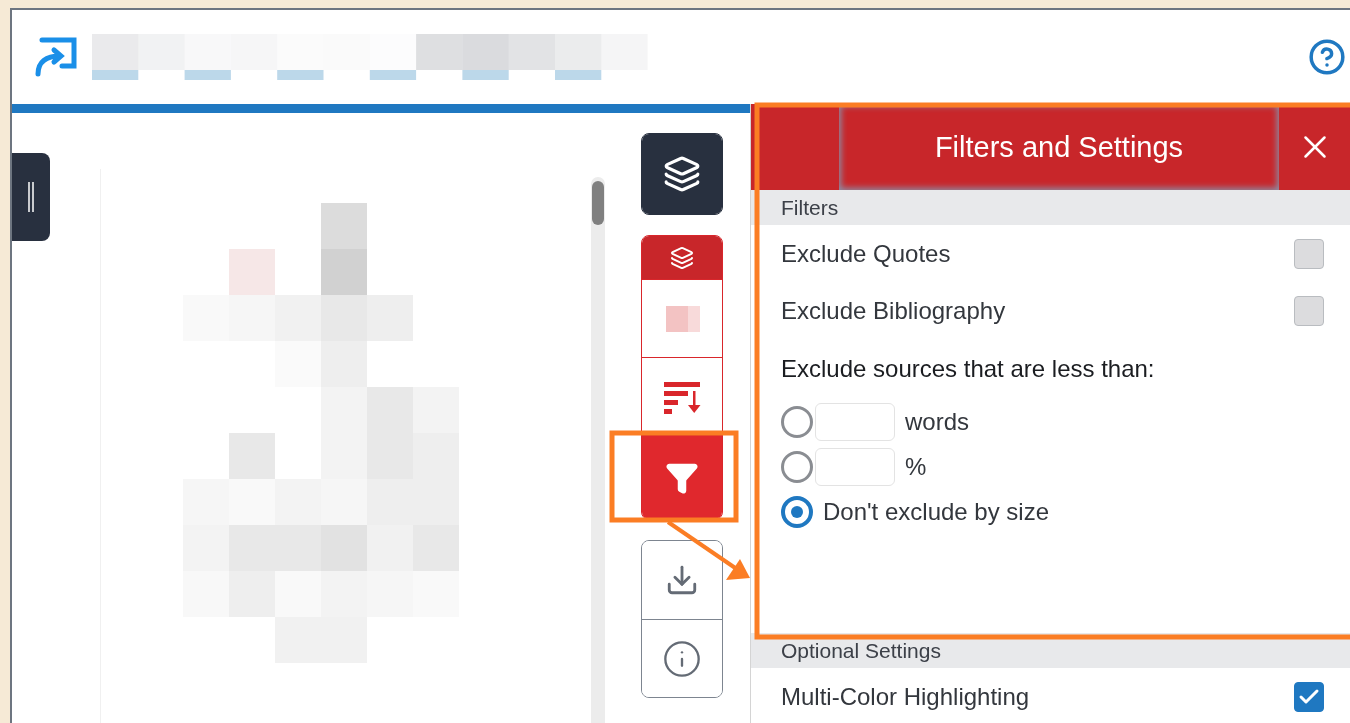  What do you see at coordinates (936, 511) in the screenshot?
I see `option-label: Don't exclude by size` at bounding box center [936, 511].